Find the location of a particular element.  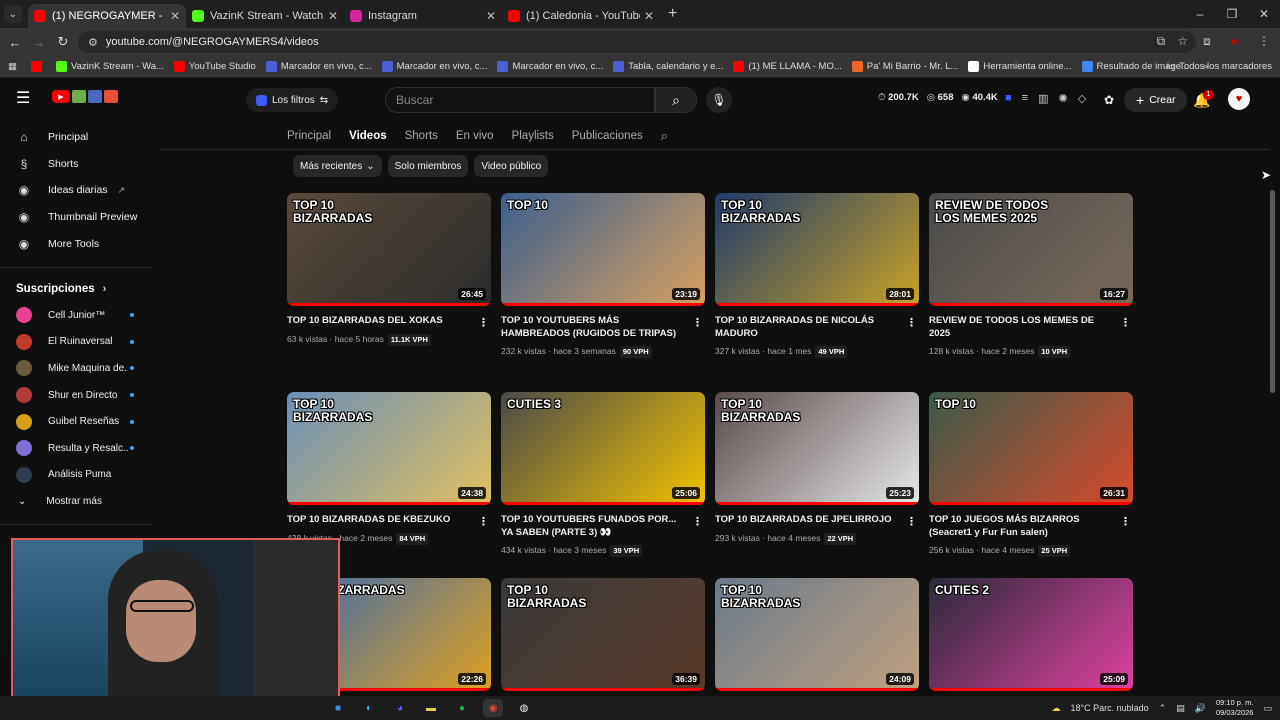

filter-chip: Video público is located at coordinates (511, 166).